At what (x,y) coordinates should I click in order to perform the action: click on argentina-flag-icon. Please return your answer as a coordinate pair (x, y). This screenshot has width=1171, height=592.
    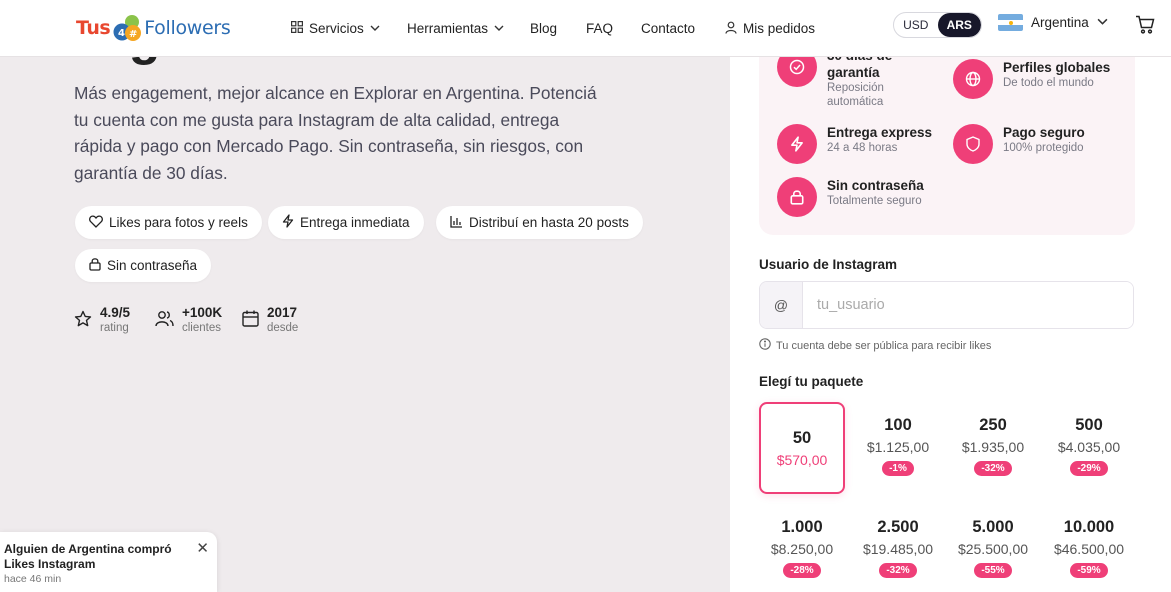
    Looking at the image, I should click on (1010, 22).